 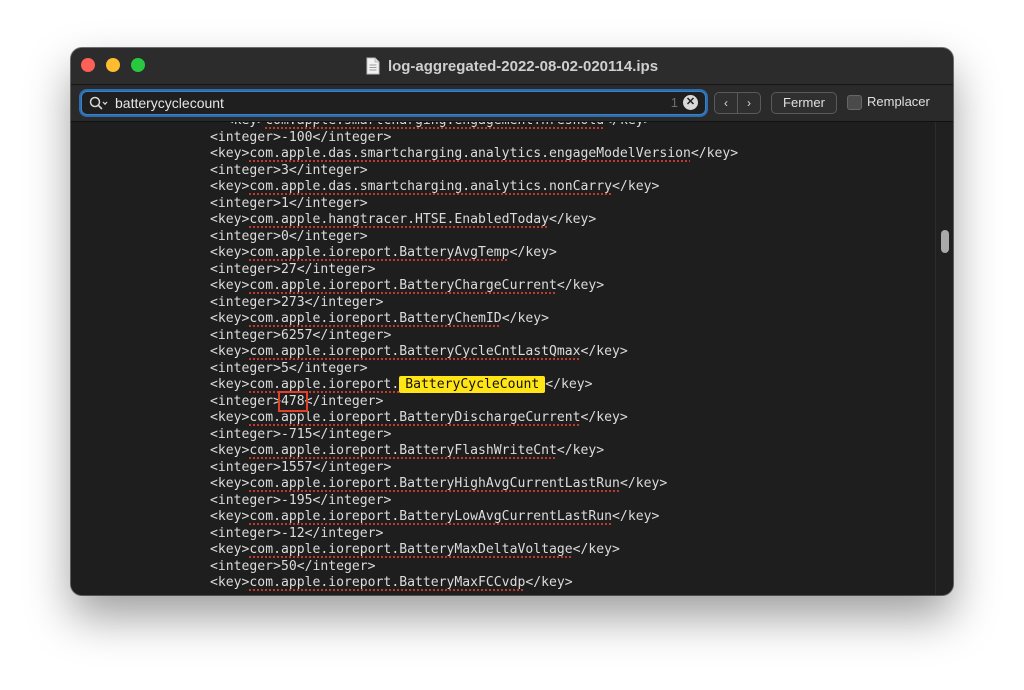 I want to click on search-field: 1 ✕, so click(x=393, y=103).